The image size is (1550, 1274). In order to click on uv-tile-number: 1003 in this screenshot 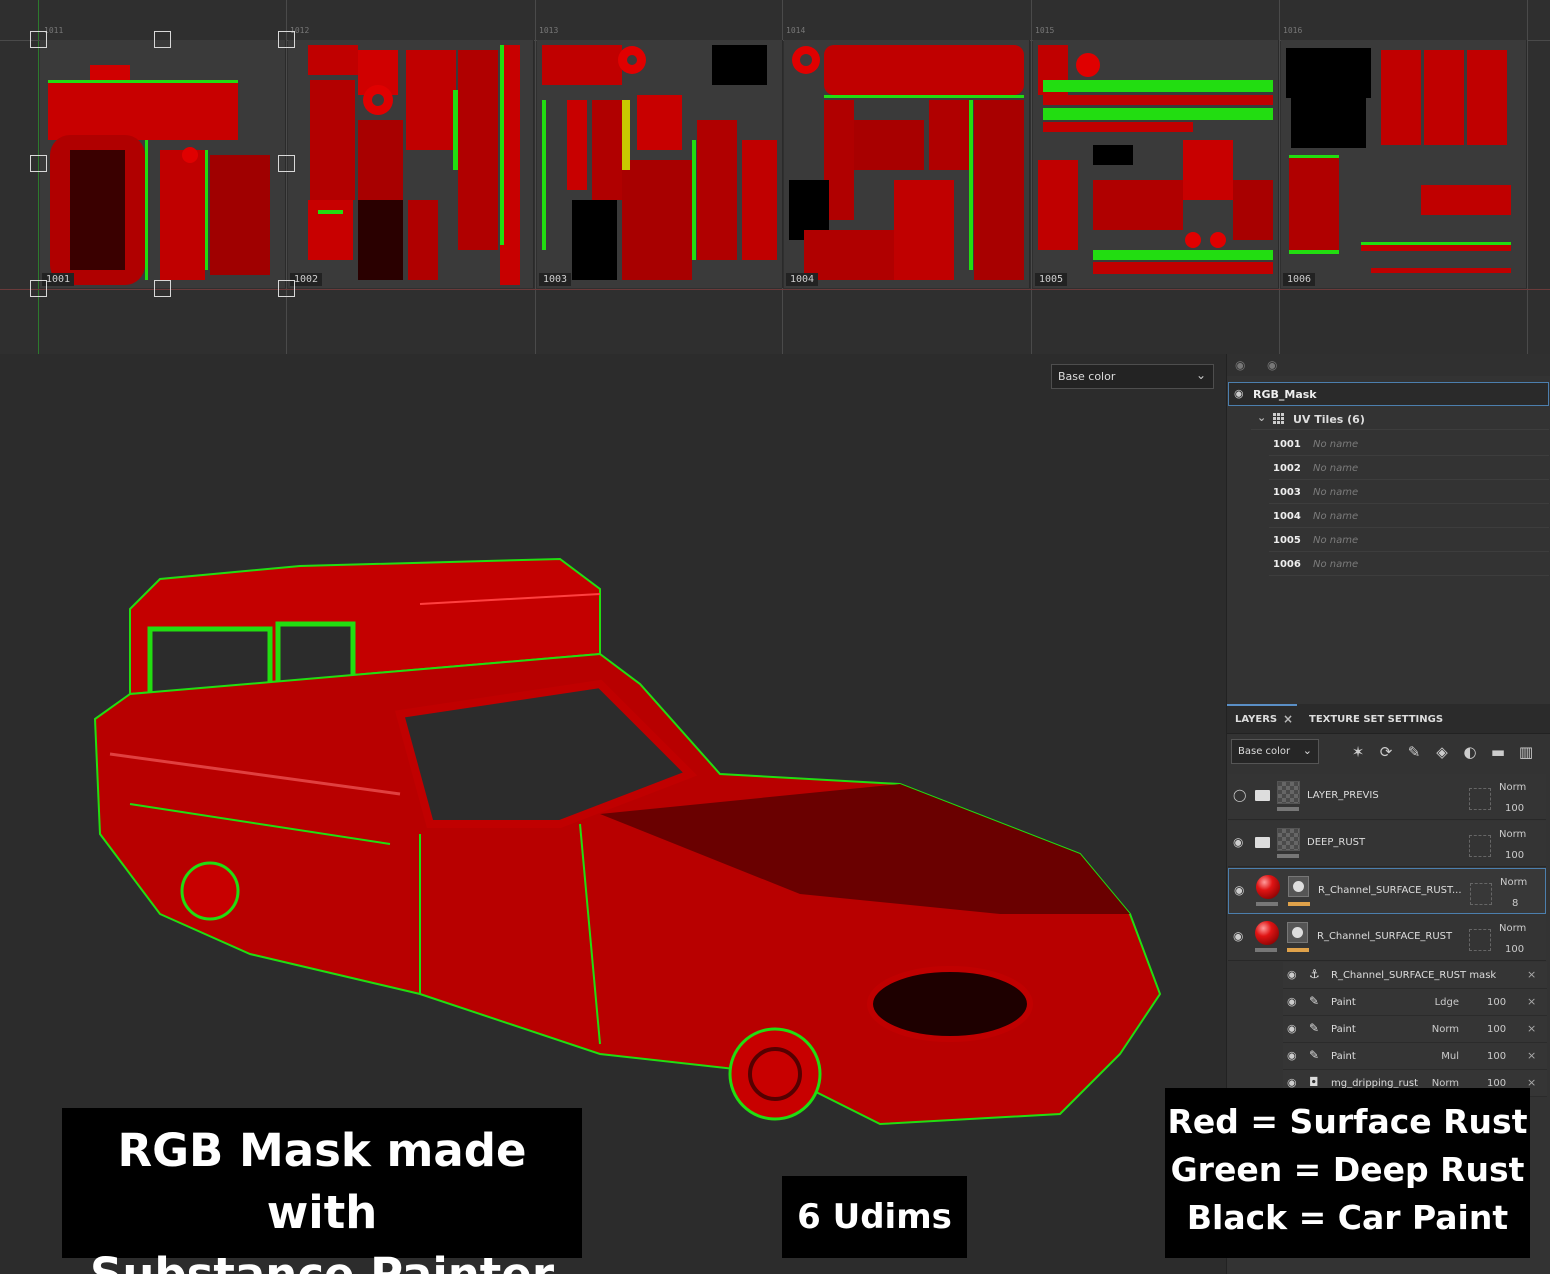, I will do `click(1287, 492)`.